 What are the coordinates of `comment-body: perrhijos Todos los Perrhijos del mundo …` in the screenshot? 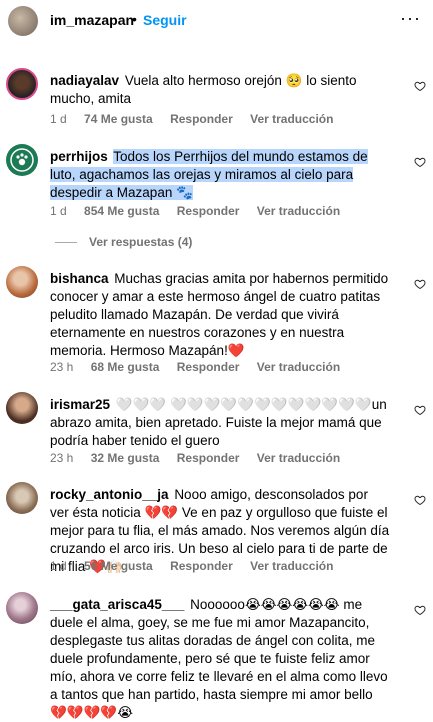 It's located at (220, 175).